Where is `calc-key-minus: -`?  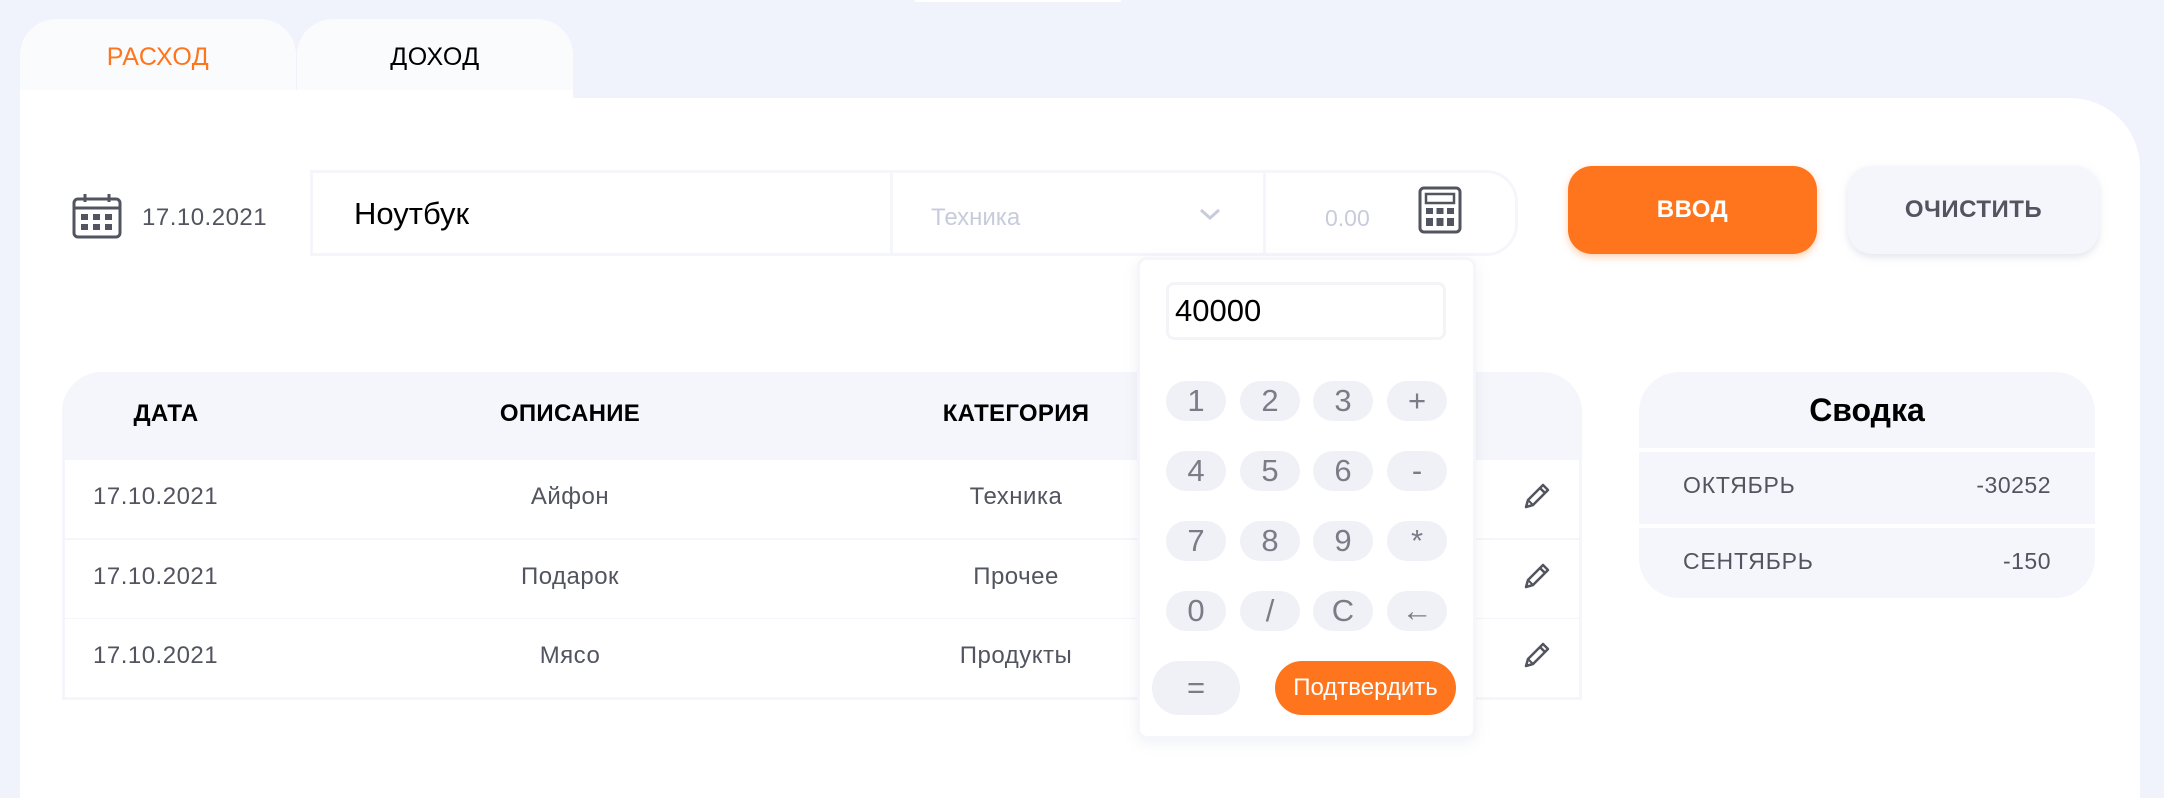 calc-key-minus: - is located at coordinates (1417, 471).